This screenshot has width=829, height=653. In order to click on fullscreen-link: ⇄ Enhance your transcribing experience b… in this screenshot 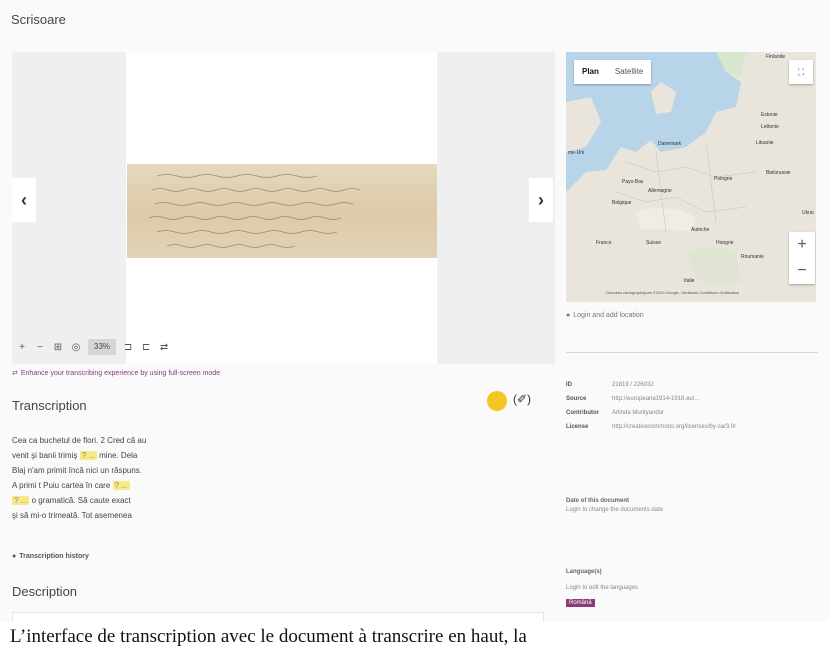, I will do `click(116, 373)`.